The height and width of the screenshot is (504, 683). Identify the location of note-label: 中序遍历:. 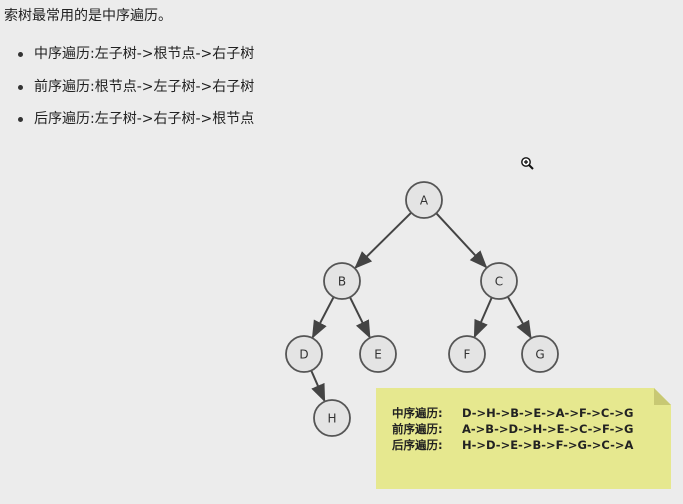
(417, 413).